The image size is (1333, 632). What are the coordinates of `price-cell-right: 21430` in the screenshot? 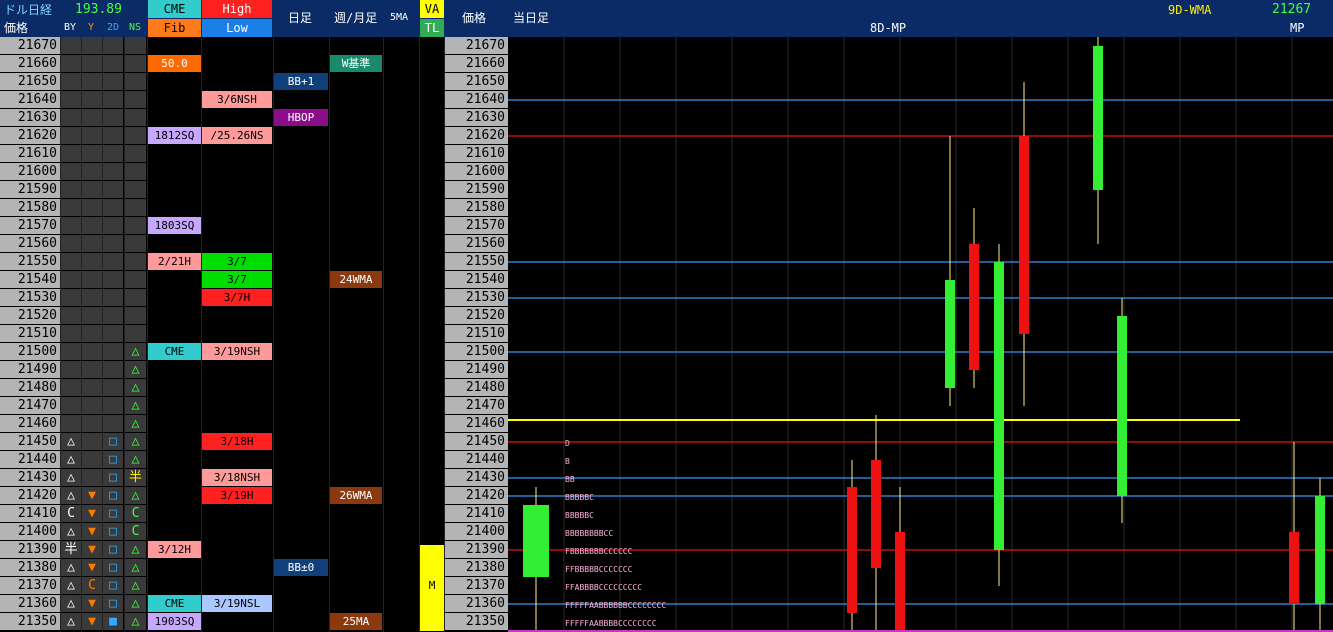 It's located at (476, 477).